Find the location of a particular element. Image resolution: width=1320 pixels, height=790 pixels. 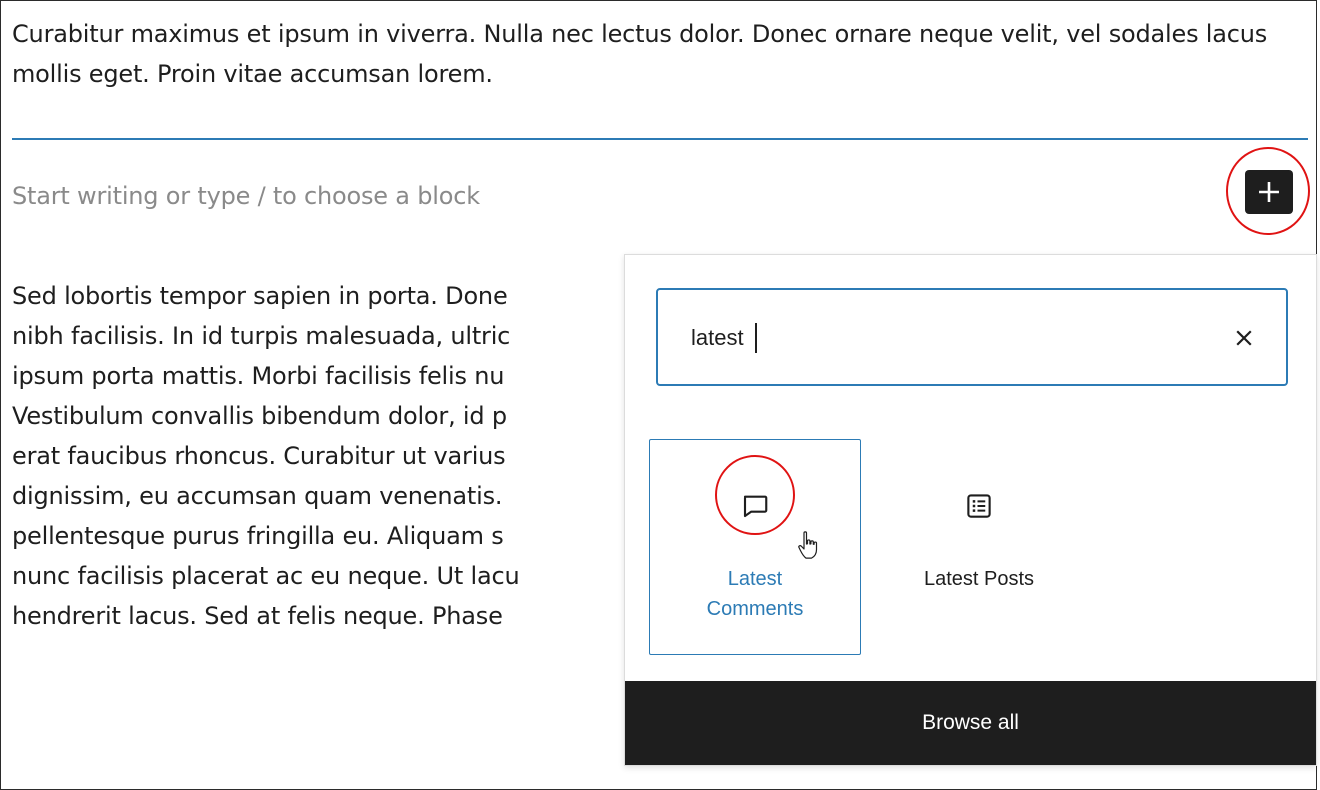

comment-icon is located at coordinates (755, 506).